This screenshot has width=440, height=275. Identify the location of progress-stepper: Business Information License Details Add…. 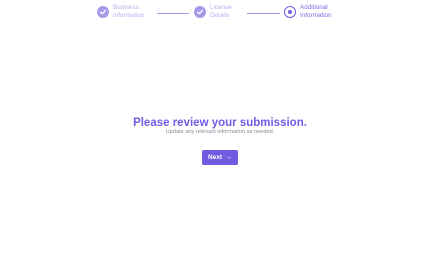
(222, 15).